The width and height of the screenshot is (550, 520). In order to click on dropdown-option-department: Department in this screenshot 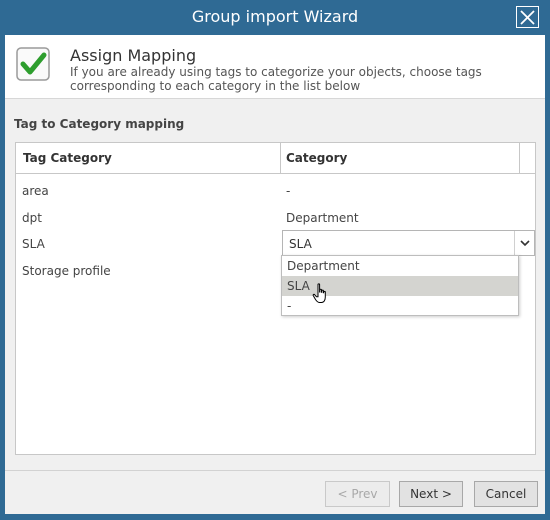, I will do `click(400, 266)`.